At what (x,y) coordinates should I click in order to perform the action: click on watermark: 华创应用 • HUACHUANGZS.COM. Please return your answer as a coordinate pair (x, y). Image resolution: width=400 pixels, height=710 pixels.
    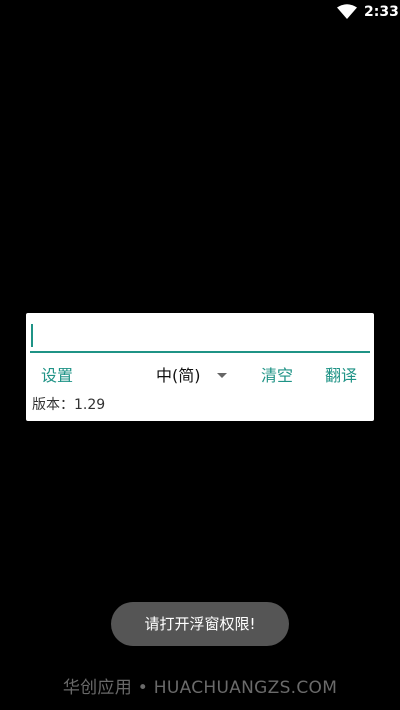
    Looking at the image, I should click on (200, 688).